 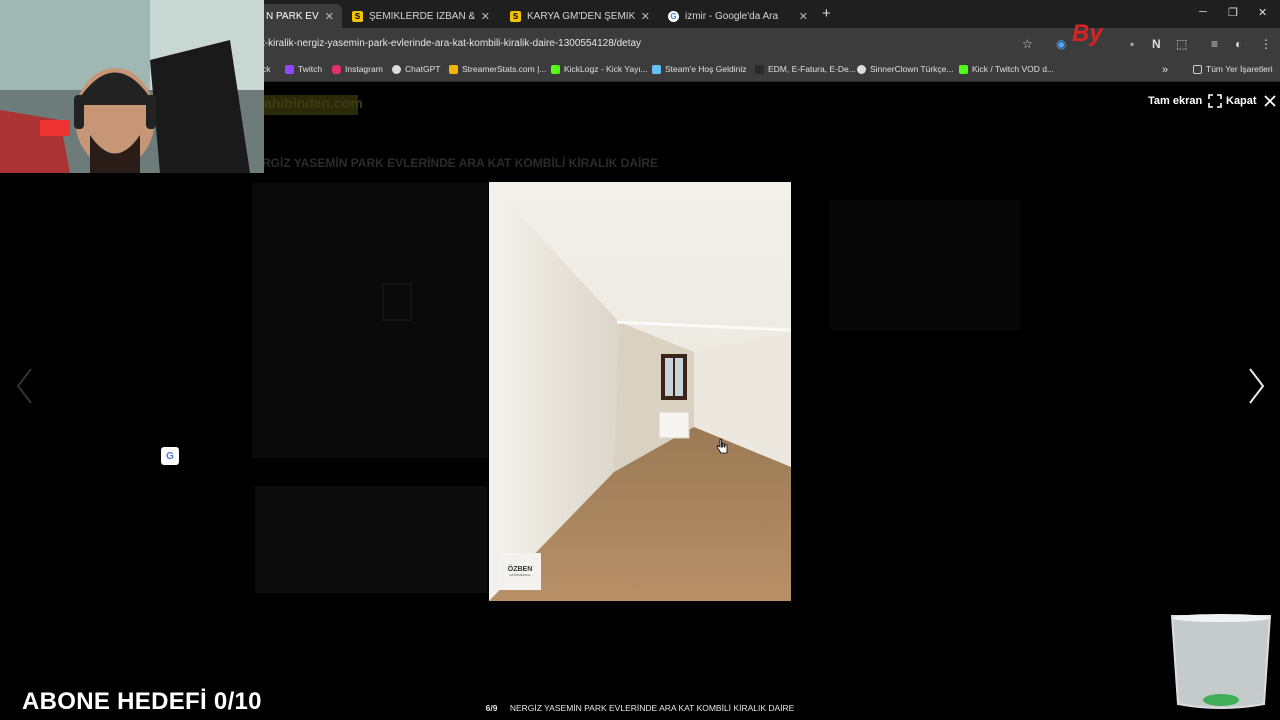 I want to click on instagram-icon, so click(x=336, y=69).